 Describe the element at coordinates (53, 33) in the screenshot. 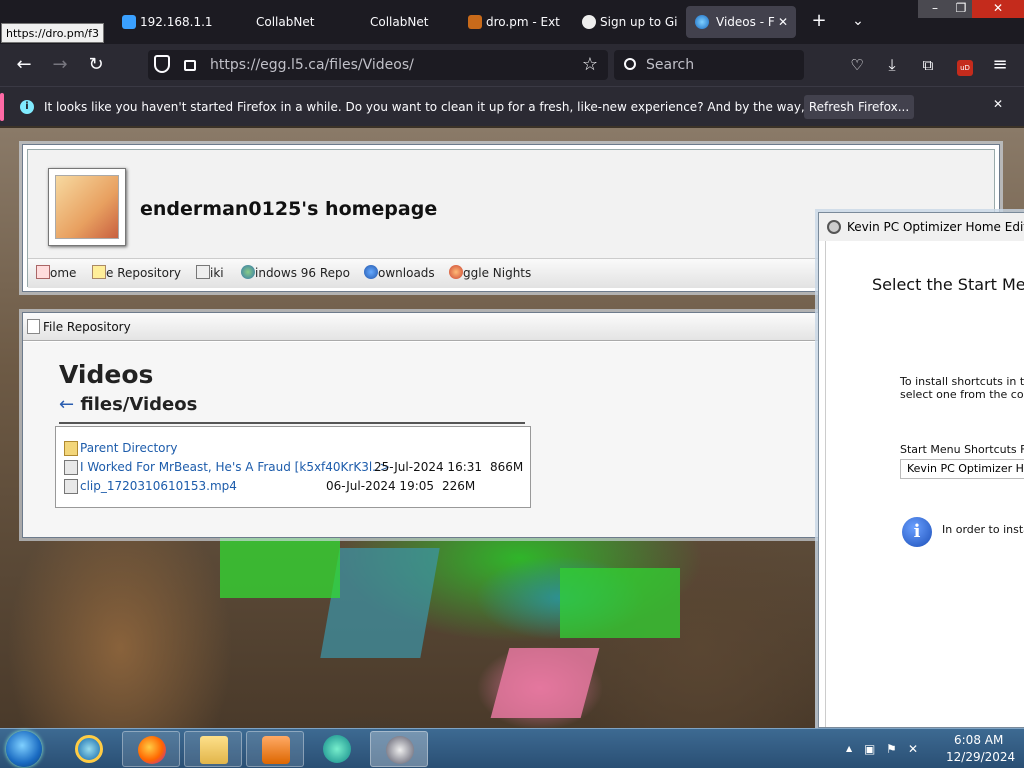

I see `link-tooltip: https://dro.pm/f3` at that location.